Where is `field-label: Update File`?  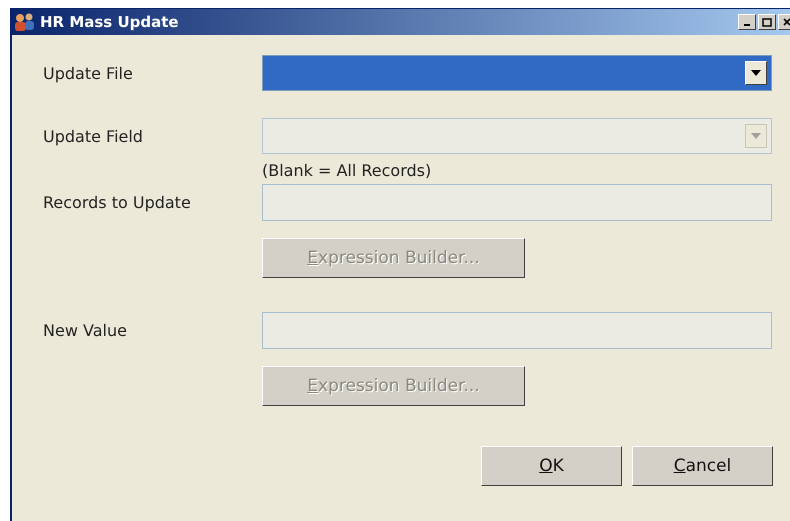 field-label: Update File is located at coordinates (88, 73).